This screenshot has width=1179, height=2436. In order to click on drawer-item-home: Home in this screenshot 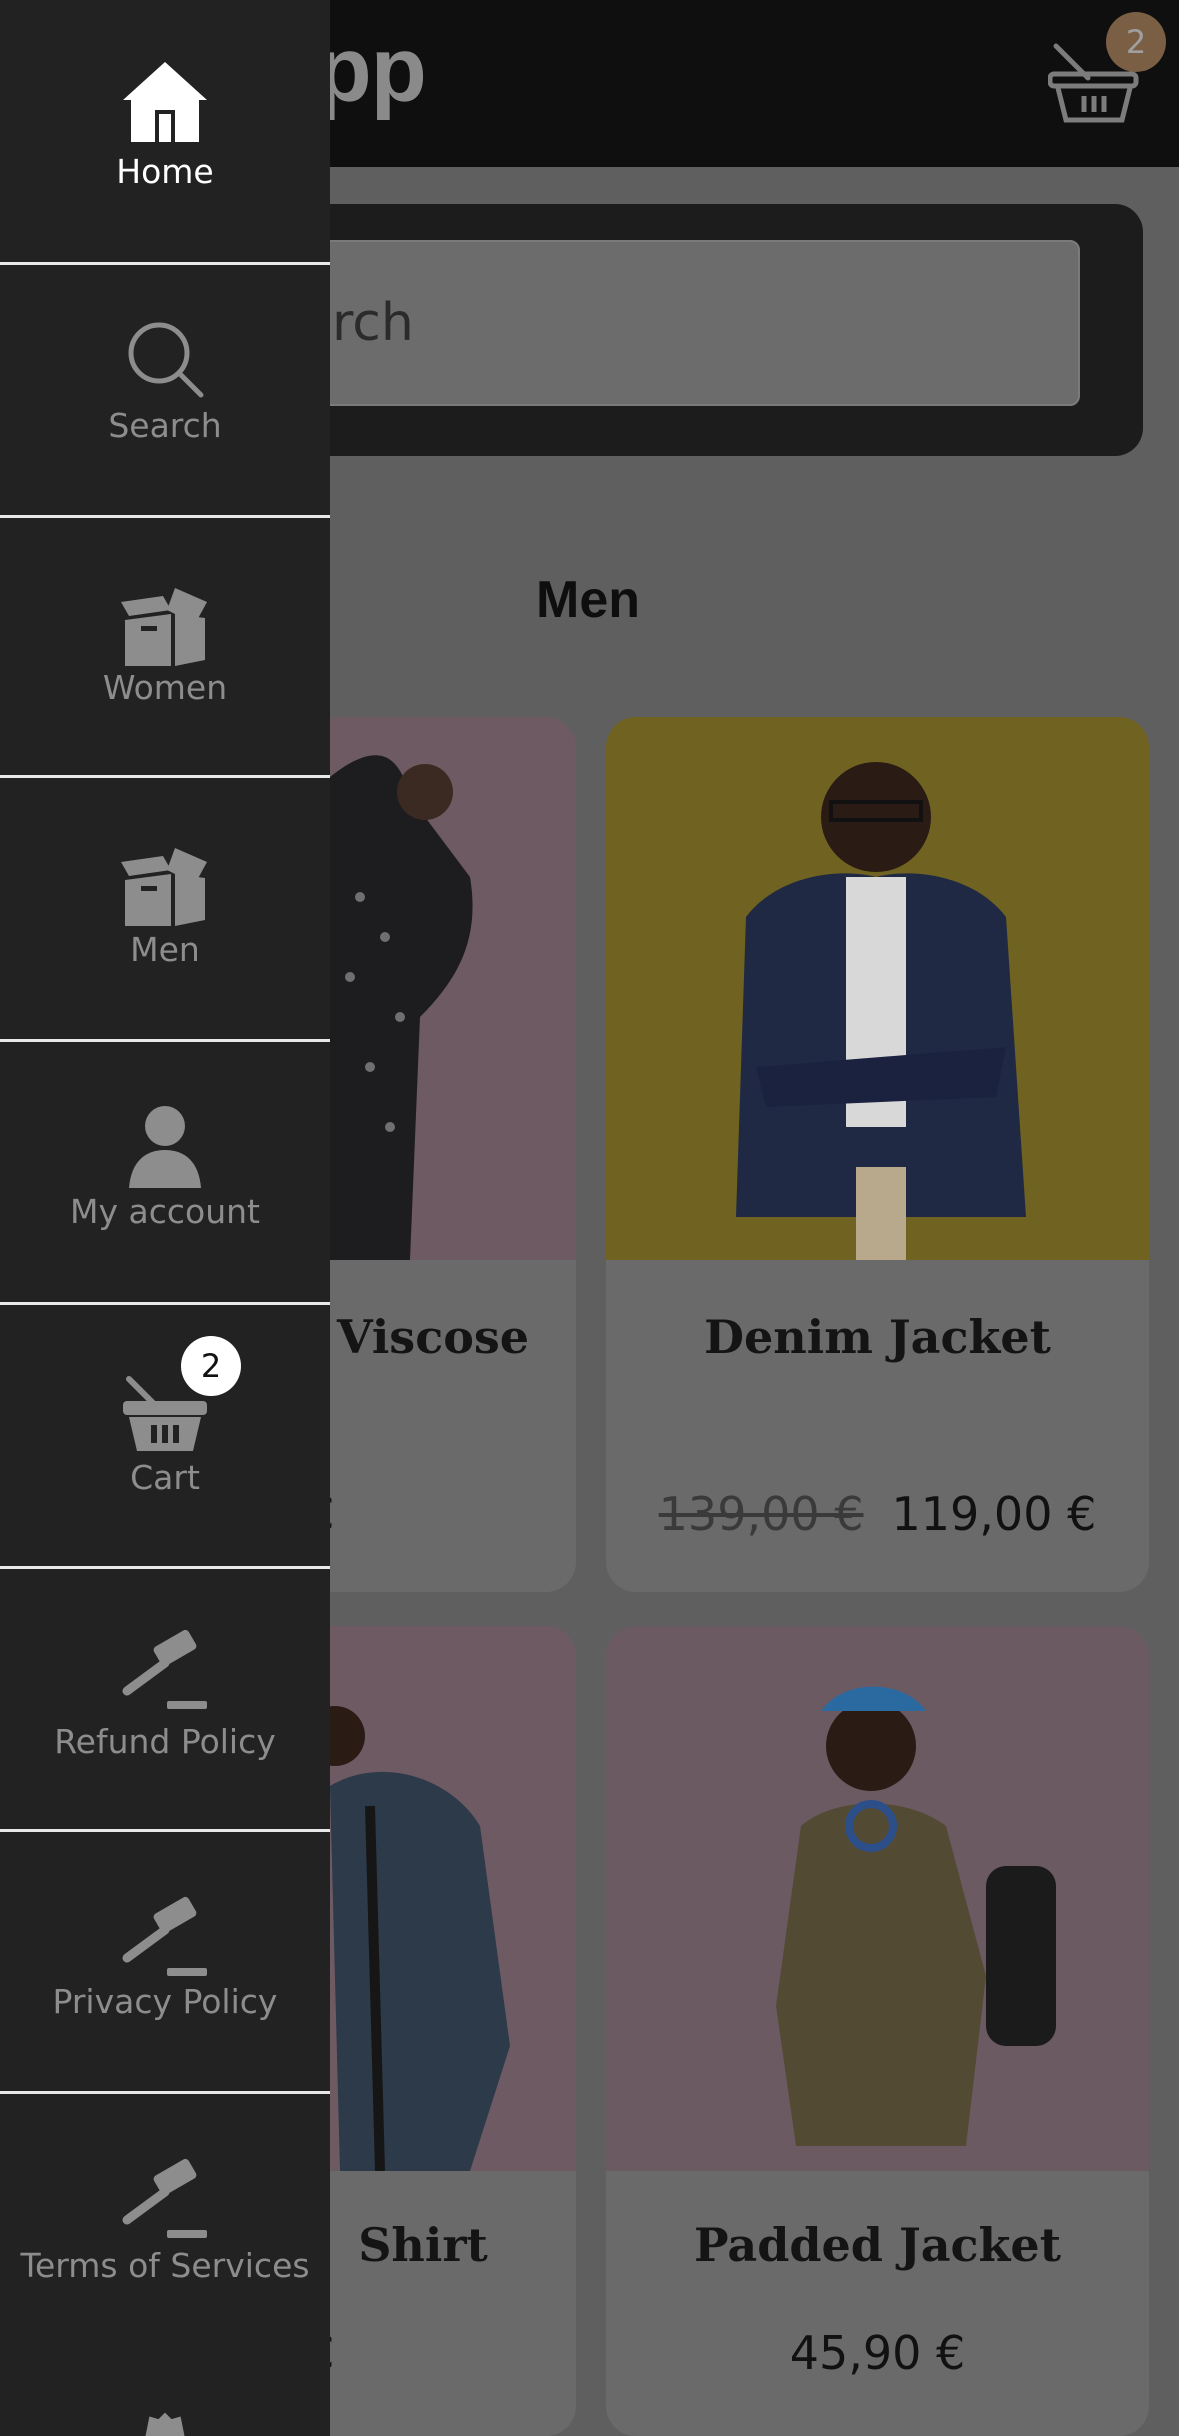, I will do `click(165, 132)`.